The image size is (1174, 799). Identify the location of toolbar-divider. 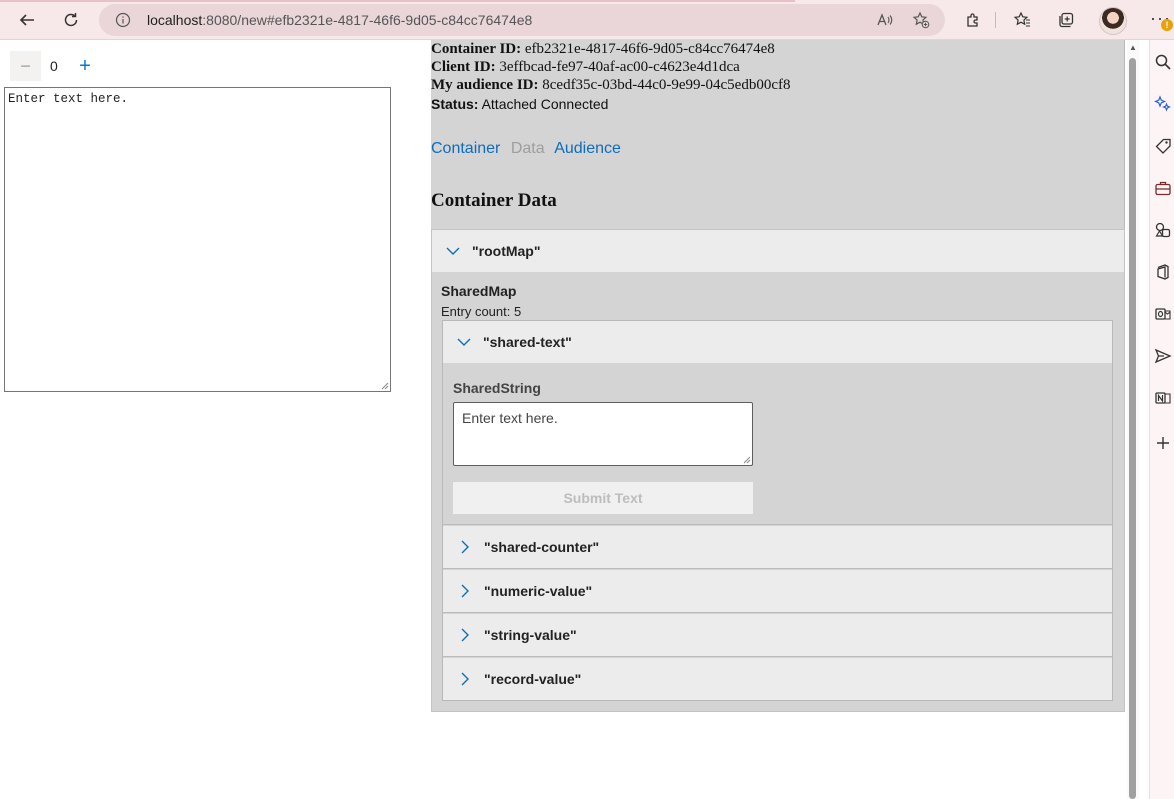
(995, 20).